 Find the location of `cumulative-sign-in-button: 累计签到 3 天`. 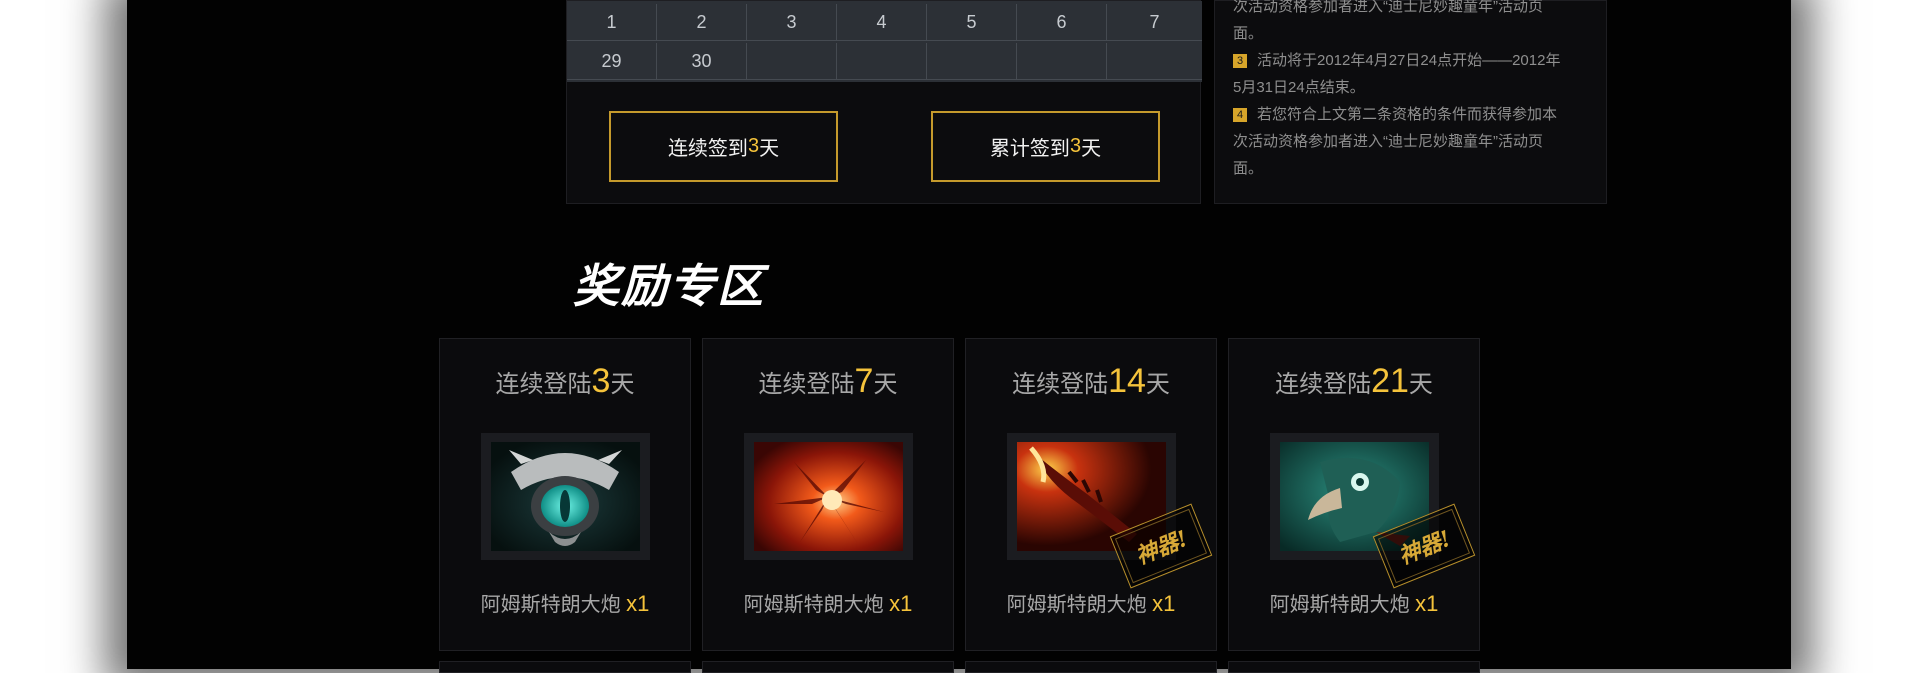

cumulative-sign-in-button: 累计签到 3 天 is located at coordinates (1045, 146).